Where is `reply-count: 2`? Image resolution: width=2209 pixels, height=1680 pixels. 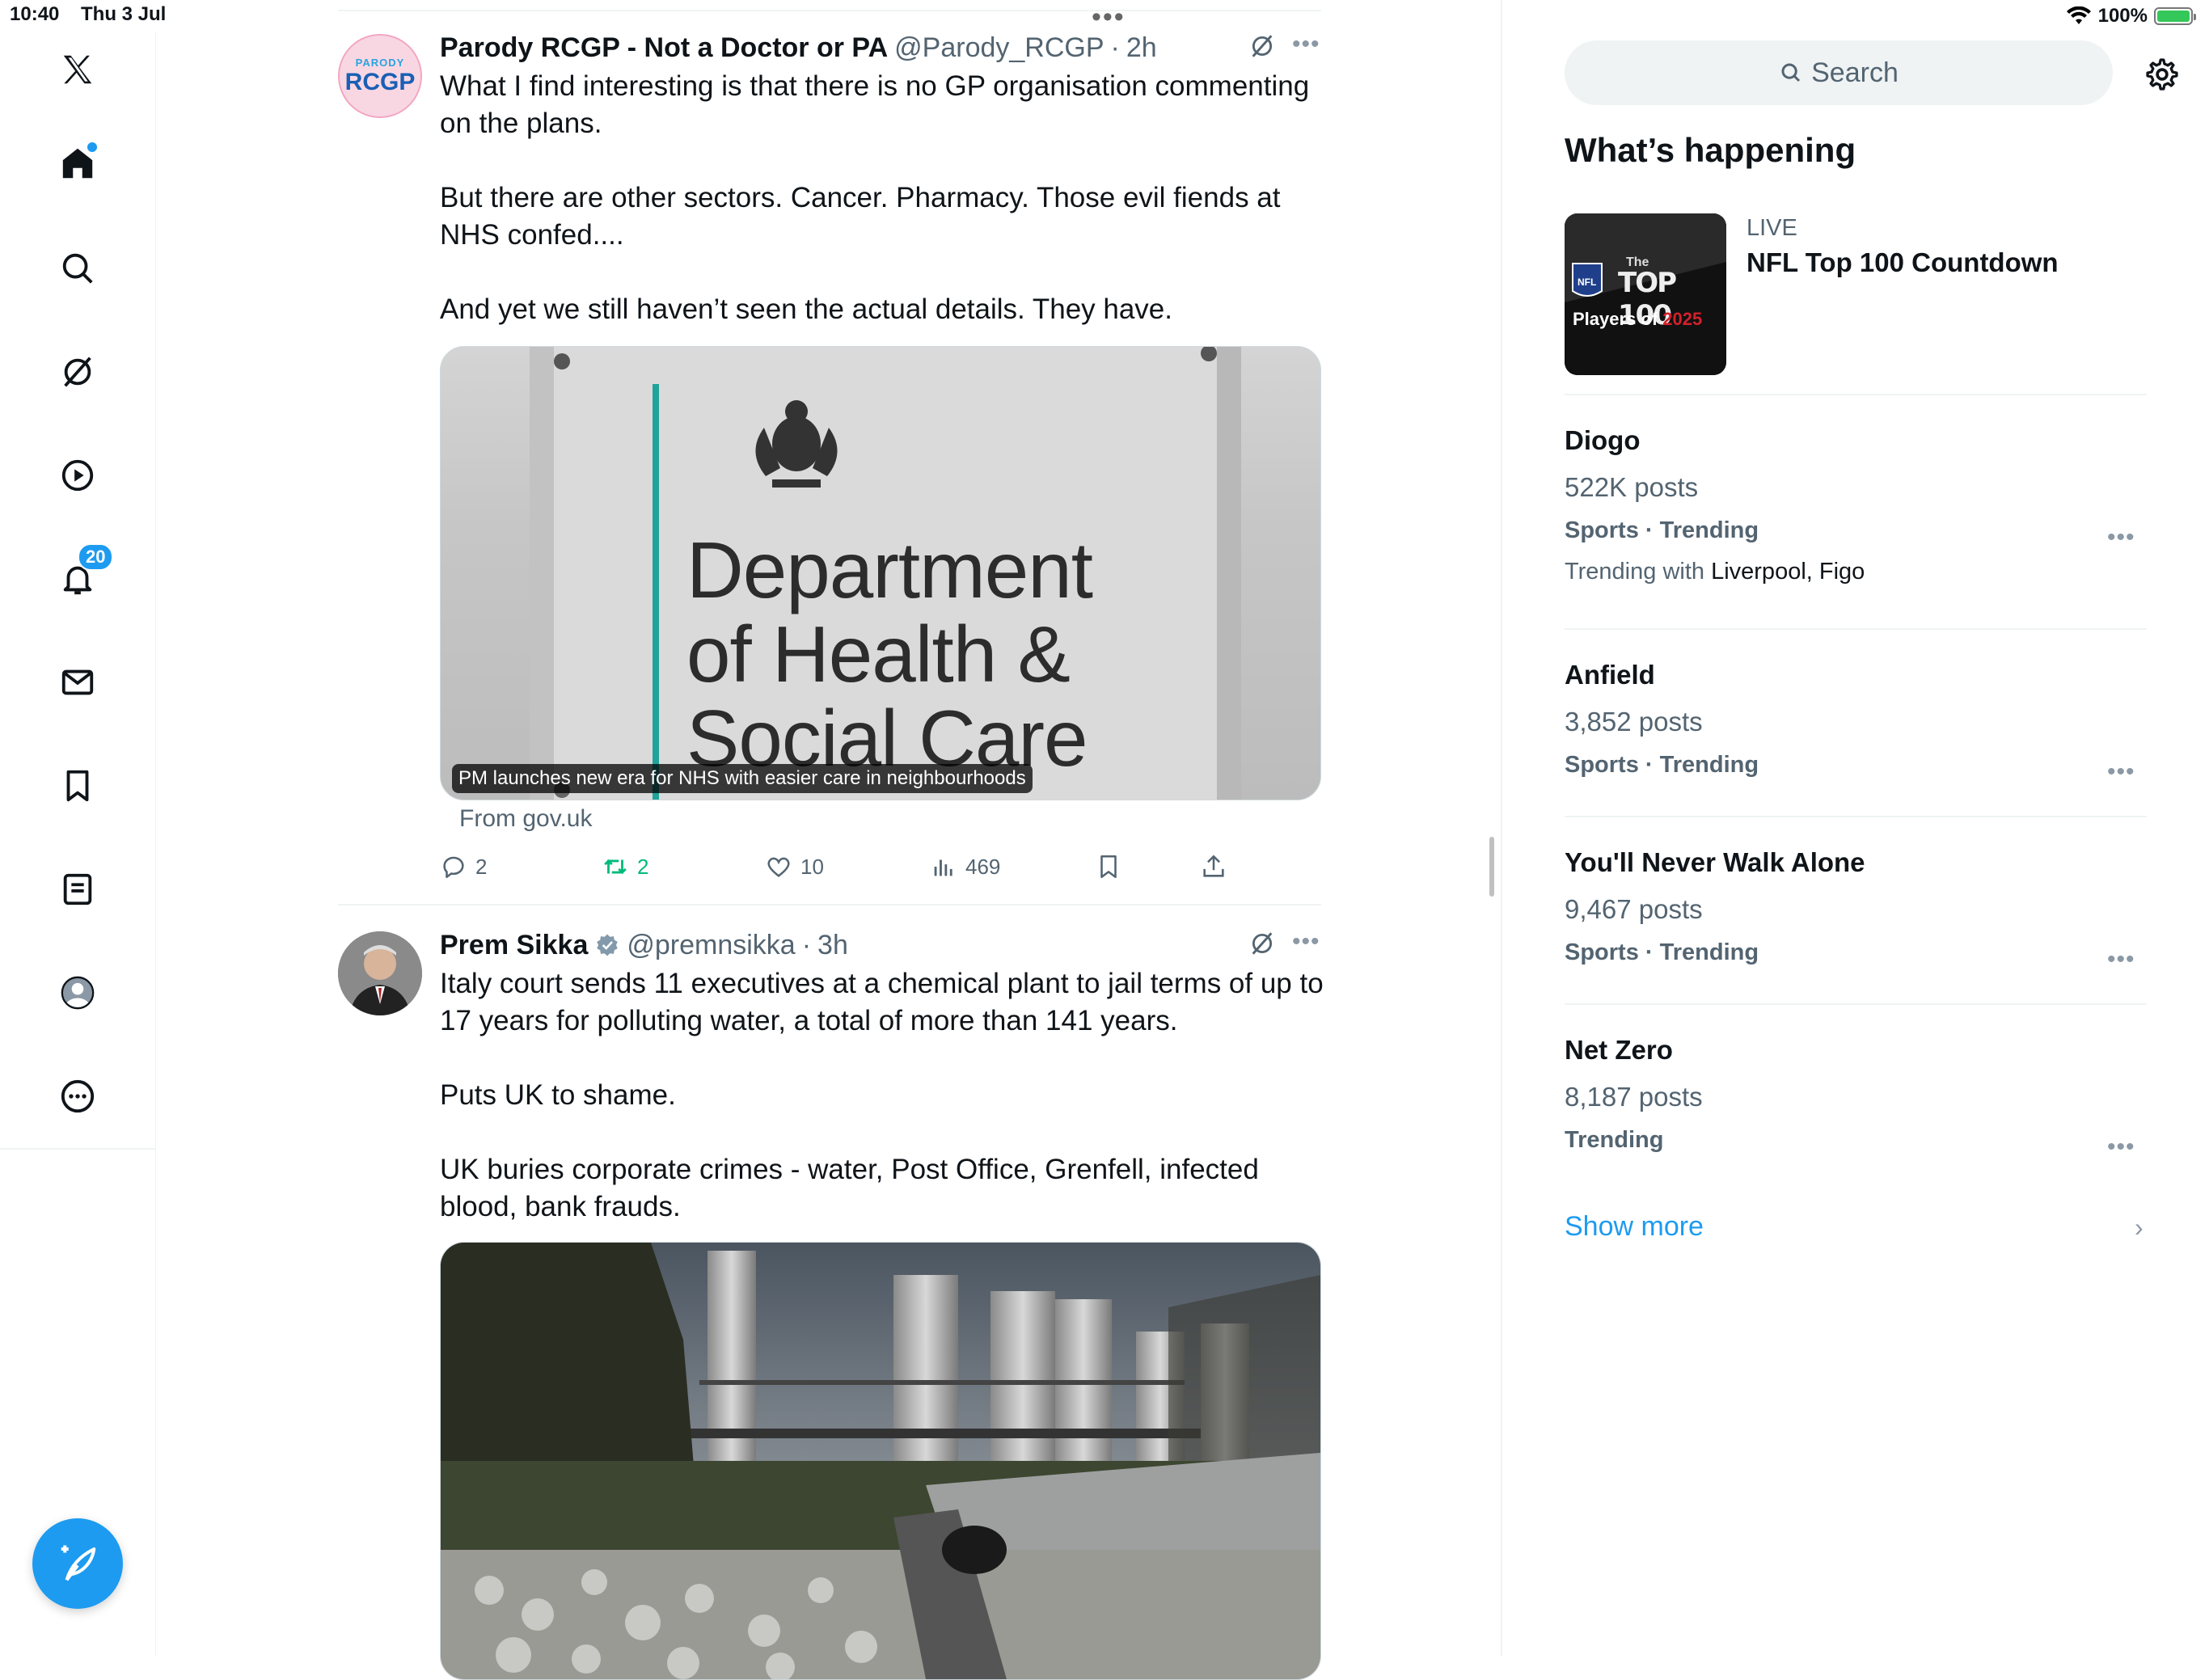 reply-count: 2 is located at coordinates (481, 867).